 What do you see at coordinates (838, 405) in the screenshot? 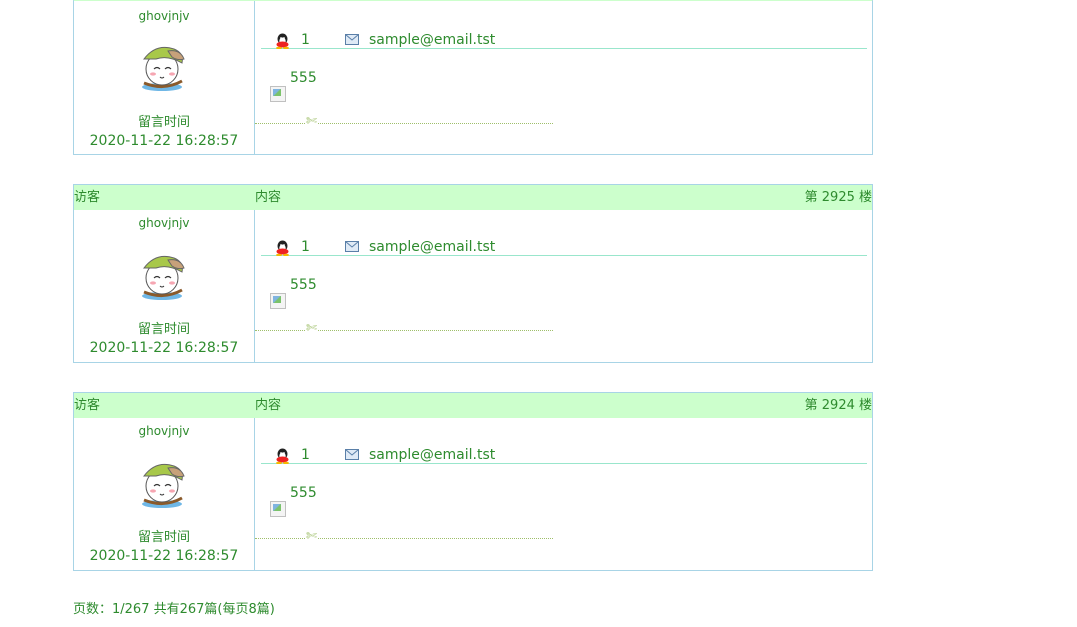
I see `floor-number: 第 2924 楼` at bounding box center [838, 405].